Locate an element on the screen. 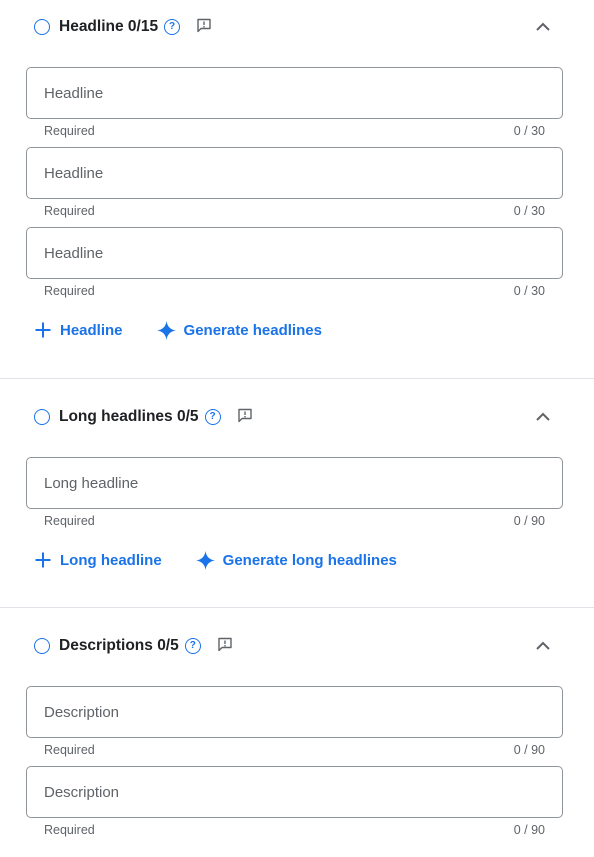 The image size is (594, 857). generate-headlines-button: Generate headlines is located at coordinates (239, 330).